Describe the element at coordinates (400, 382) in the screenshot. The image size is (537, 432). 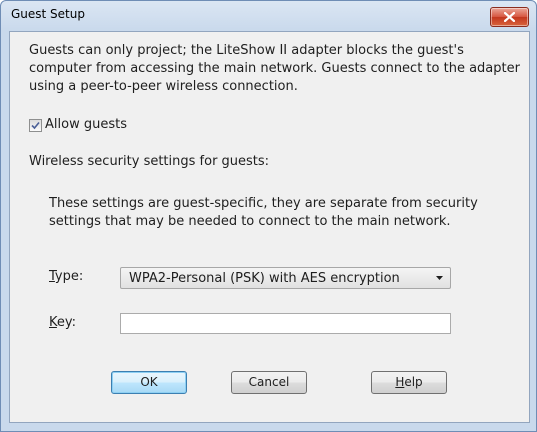
I see `help-mnemonic: H` at that location.